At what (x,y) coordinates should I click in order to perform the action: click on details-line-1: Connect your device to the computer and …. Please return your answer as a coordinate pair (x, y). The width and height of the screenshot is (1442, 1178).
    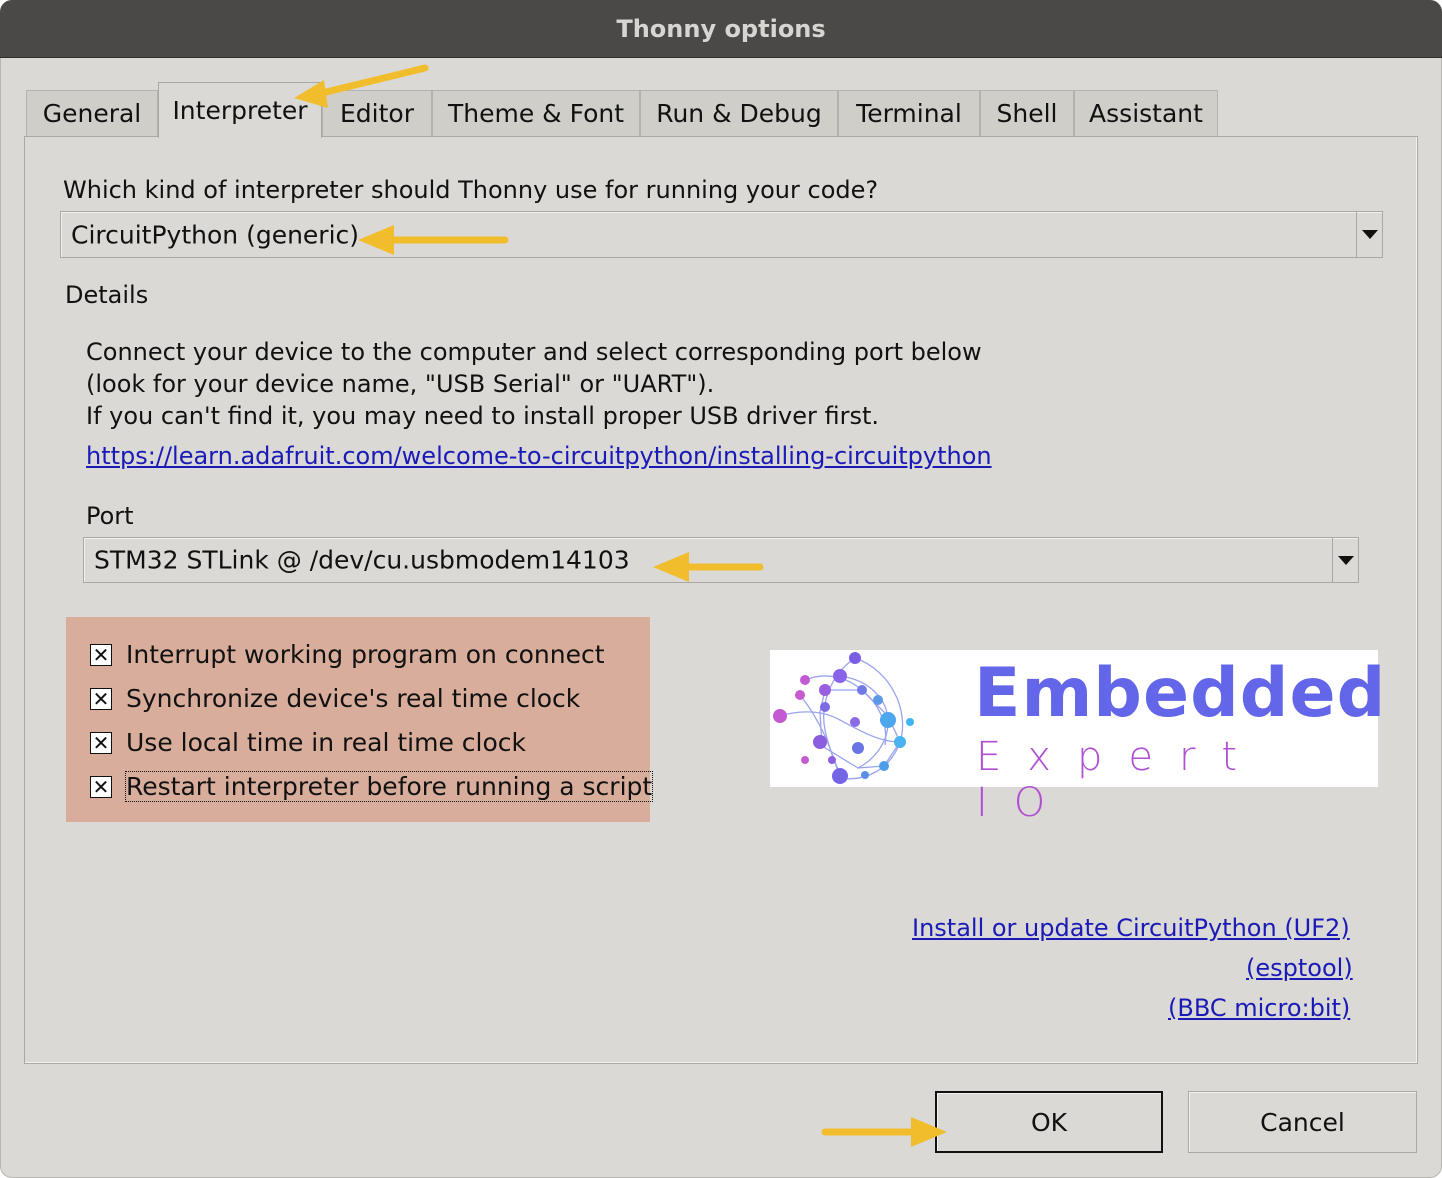
    Looking at the image, I should click on (534, 352).